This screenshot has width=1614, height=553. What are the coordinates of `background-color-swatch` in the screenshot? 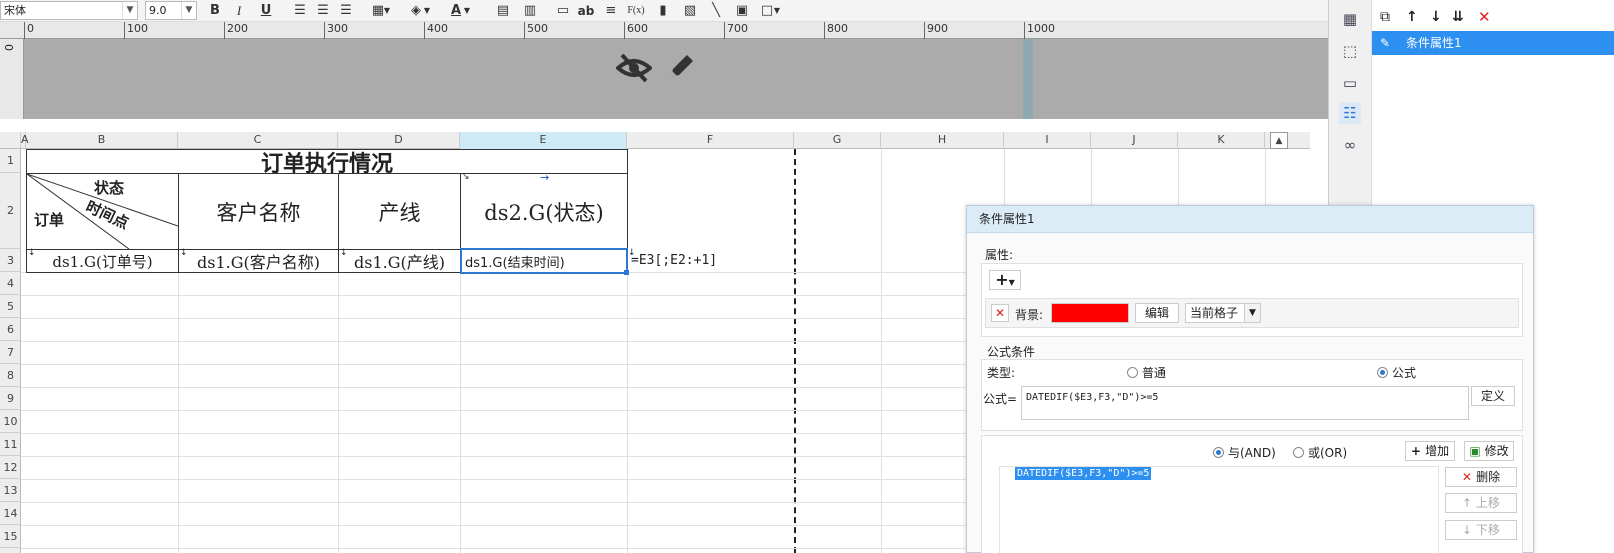 It's located at (1090, 313).